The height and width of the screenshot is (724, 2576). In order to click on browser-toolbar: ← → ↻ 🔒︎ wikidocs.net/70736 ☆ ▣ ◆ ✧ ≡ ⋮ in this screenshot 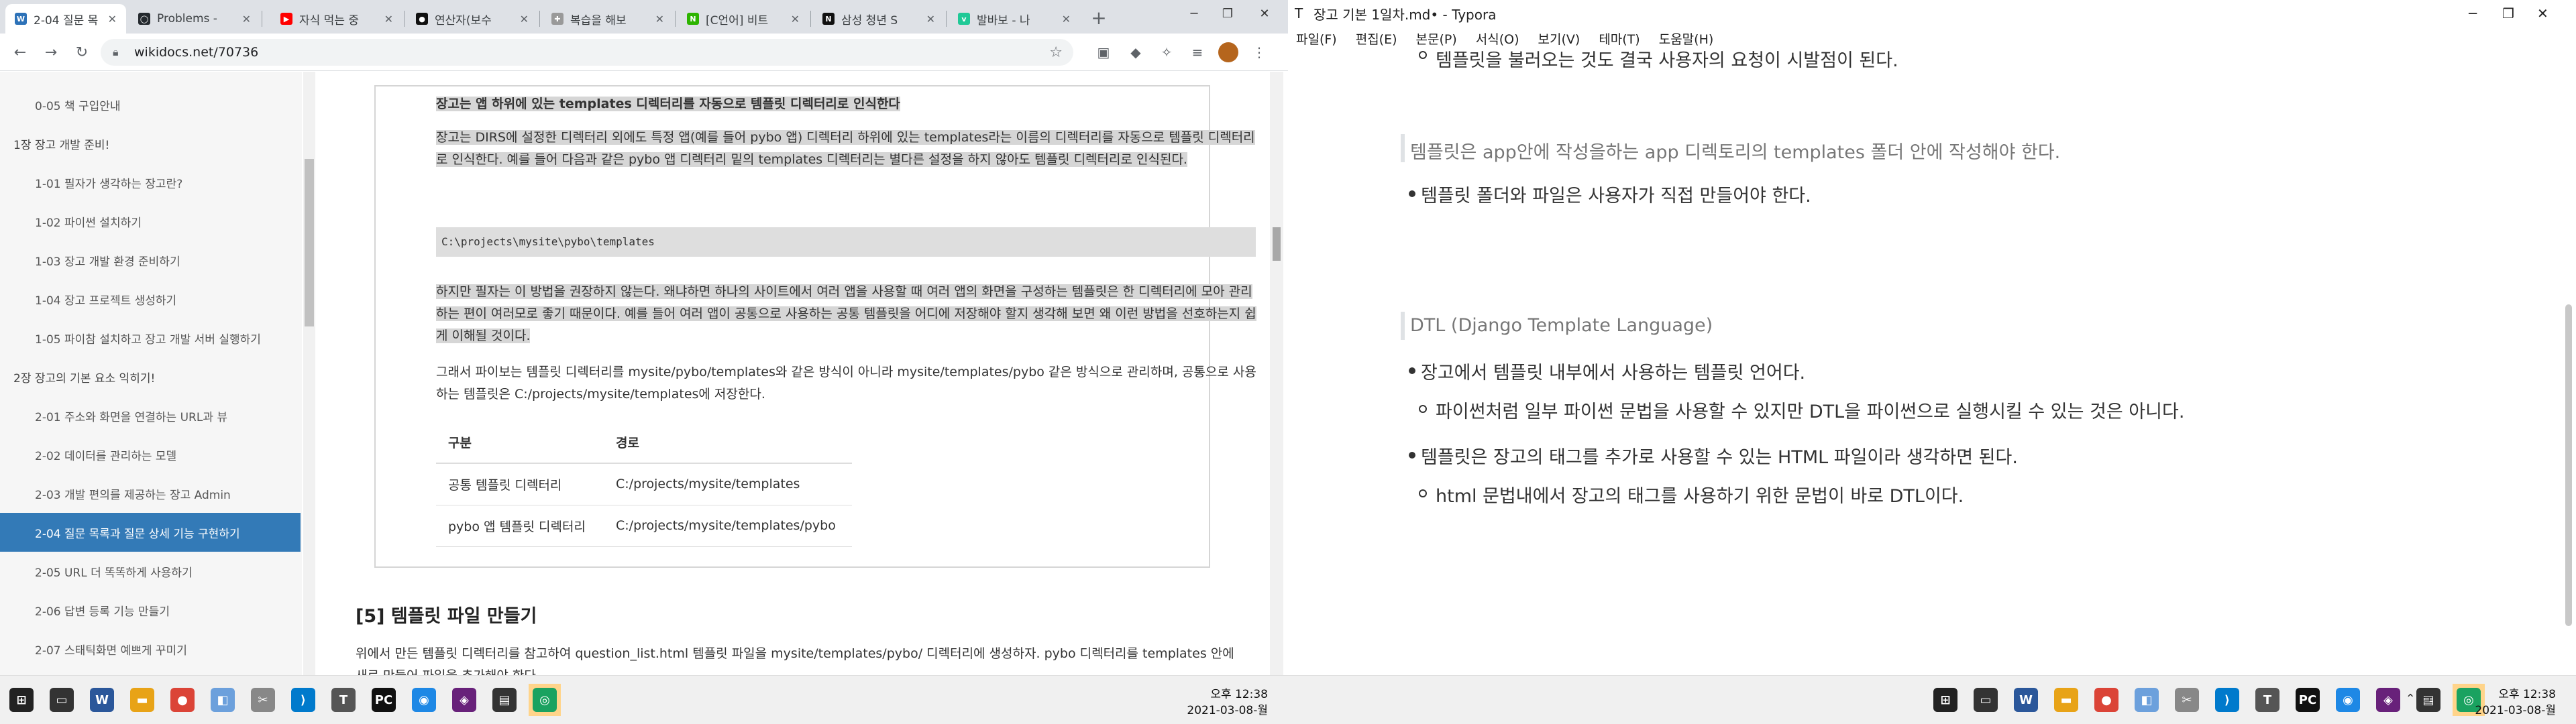, I will do `click(644, 52)`.